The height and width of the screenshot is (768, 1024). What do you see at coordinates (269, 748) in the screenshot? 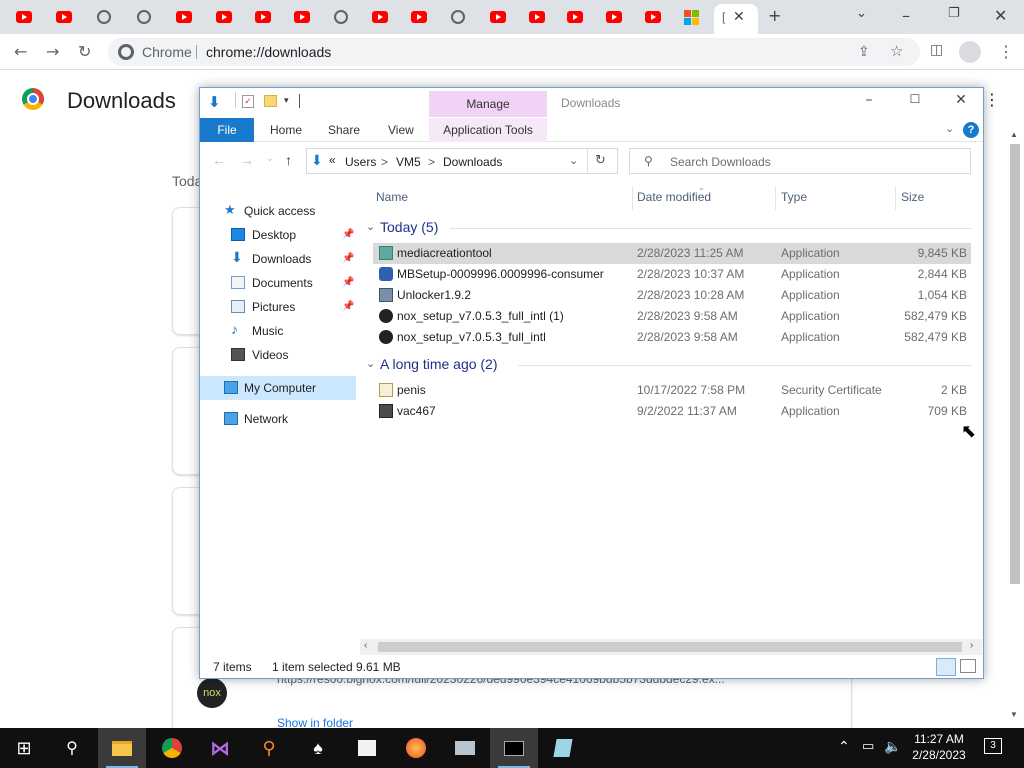
I see `taskbar-search-app: ⚲` at bounding box center [269, 748].